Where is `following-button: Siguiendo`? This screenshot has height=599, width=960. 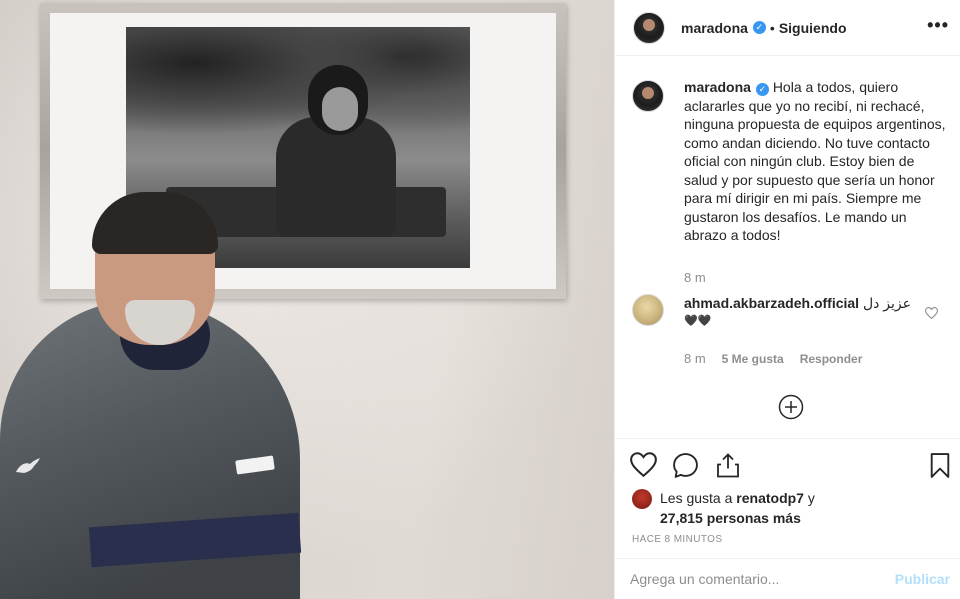 following-button: Siguiendo is located at coordinates (813, 28).